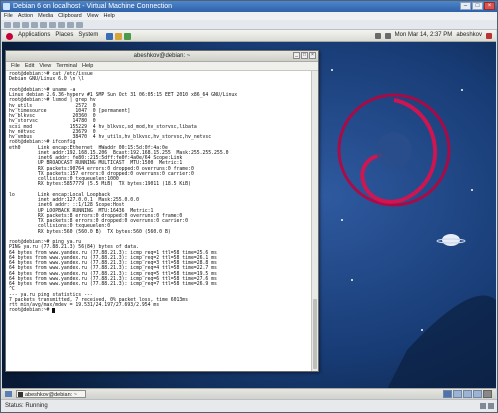  I want to click on terminal-line: root@debian:~#, so click(158, 311).